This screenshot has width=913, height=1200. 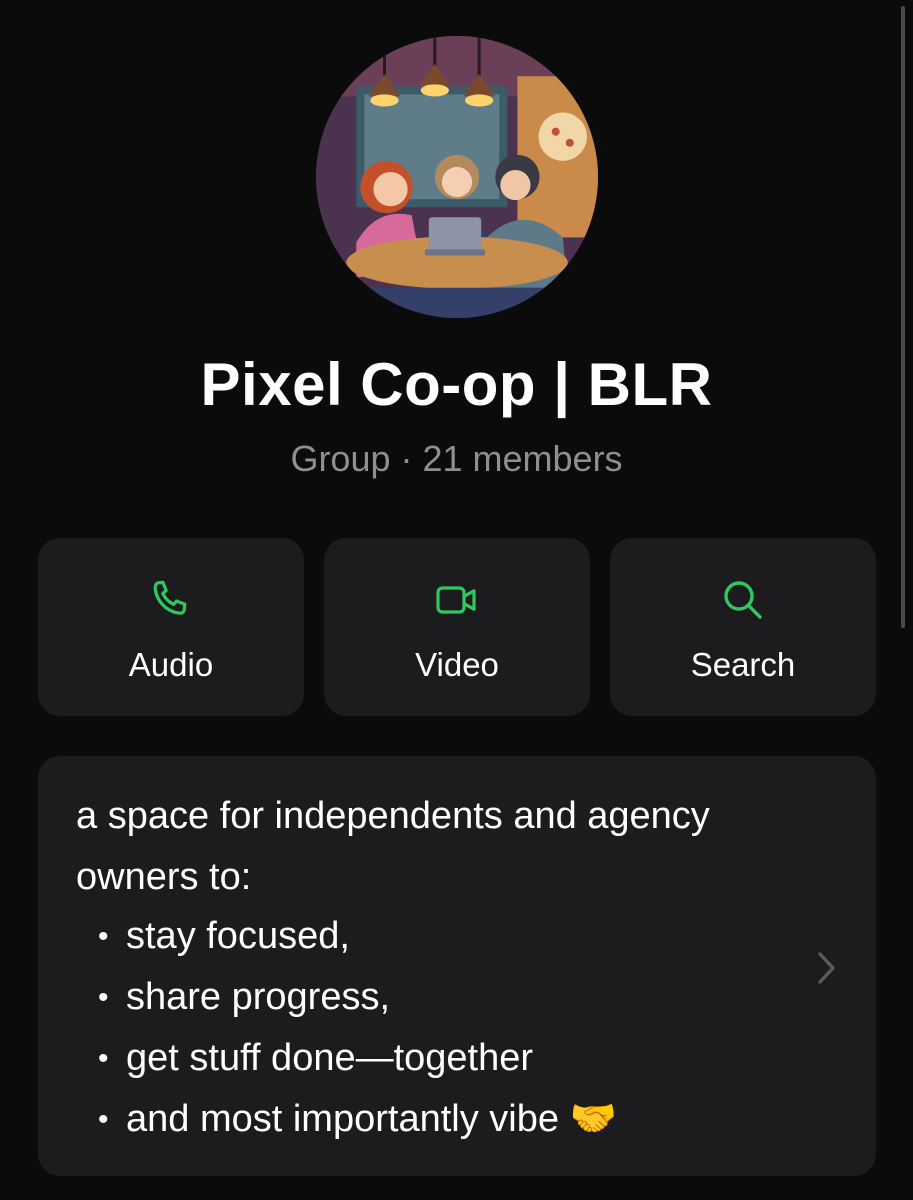 I want to click on group-avatar-illustration, so click(x=457, y=177).